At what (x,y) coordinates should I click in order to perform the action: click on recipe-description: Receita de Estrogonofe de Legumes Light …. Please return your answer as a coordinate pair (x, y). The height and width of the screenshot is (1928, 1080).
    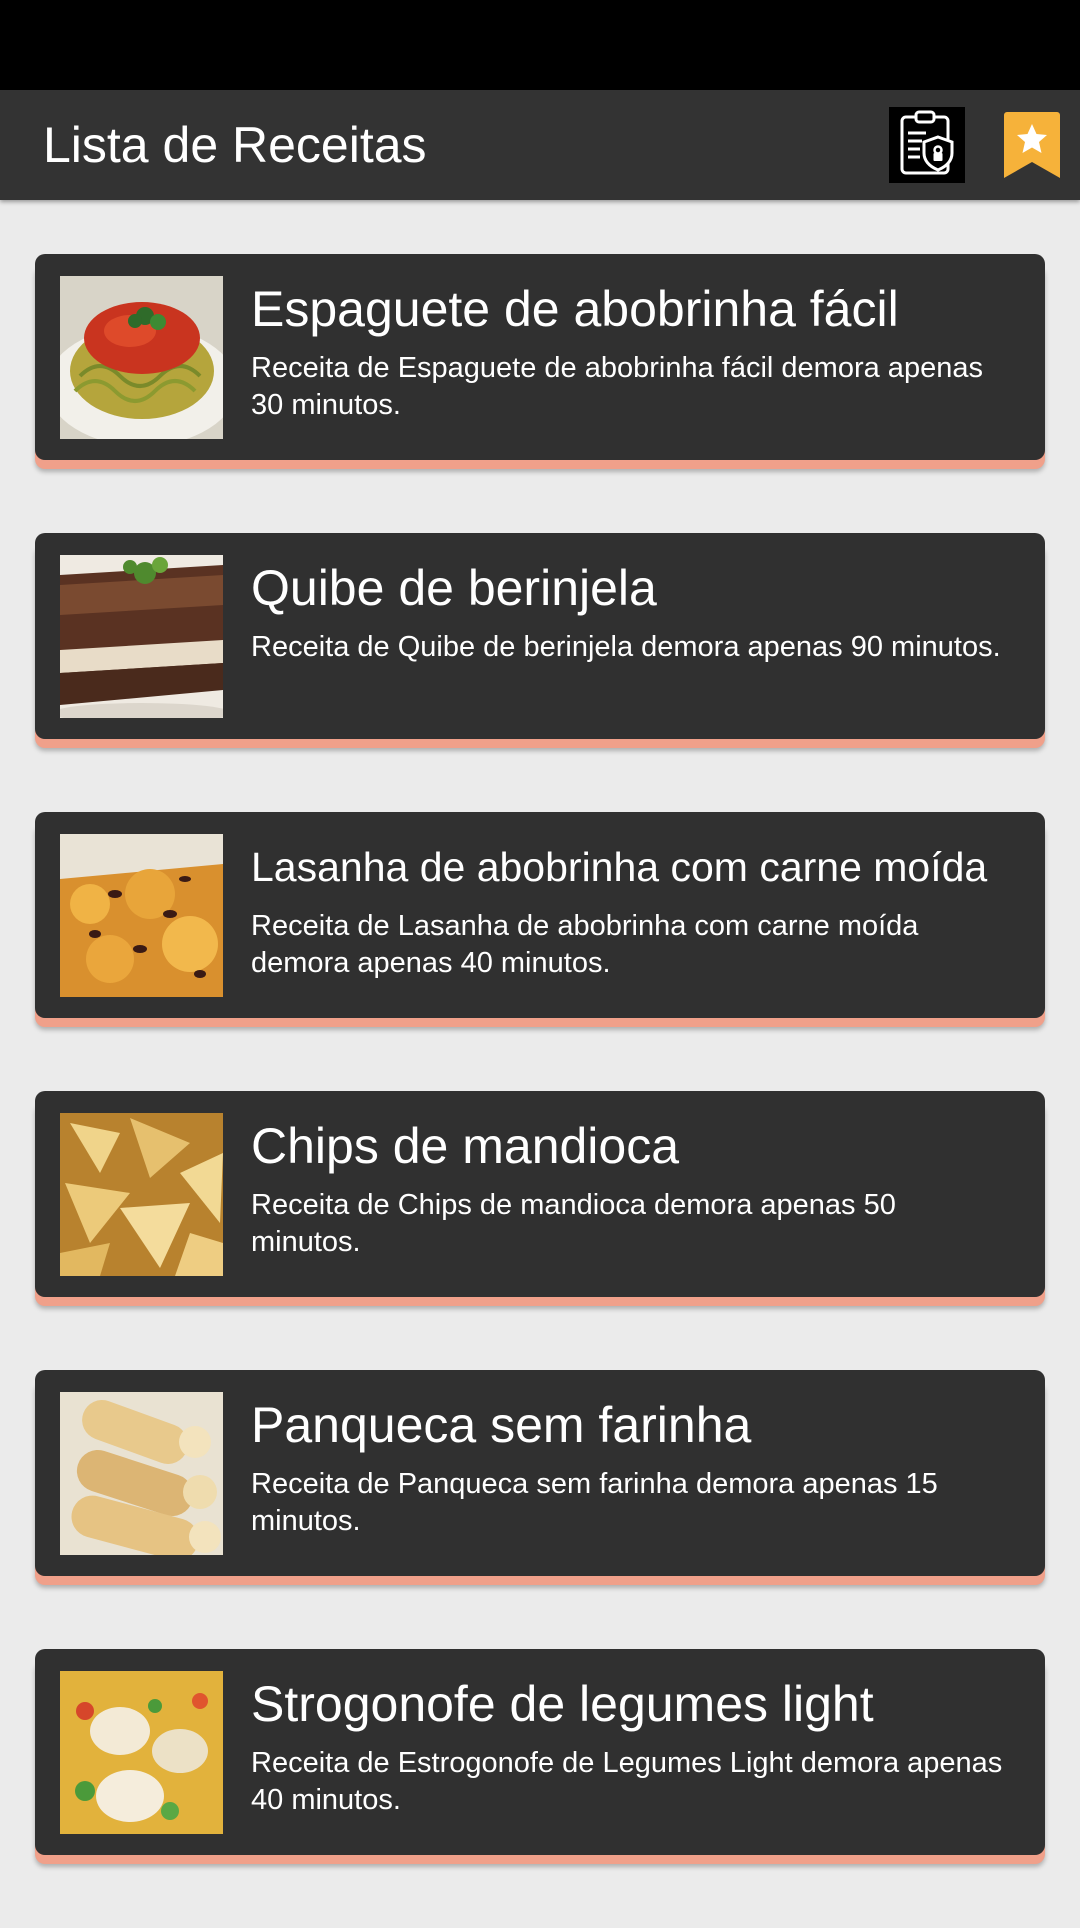
    Looking at the image, I should click on (627, 1781).